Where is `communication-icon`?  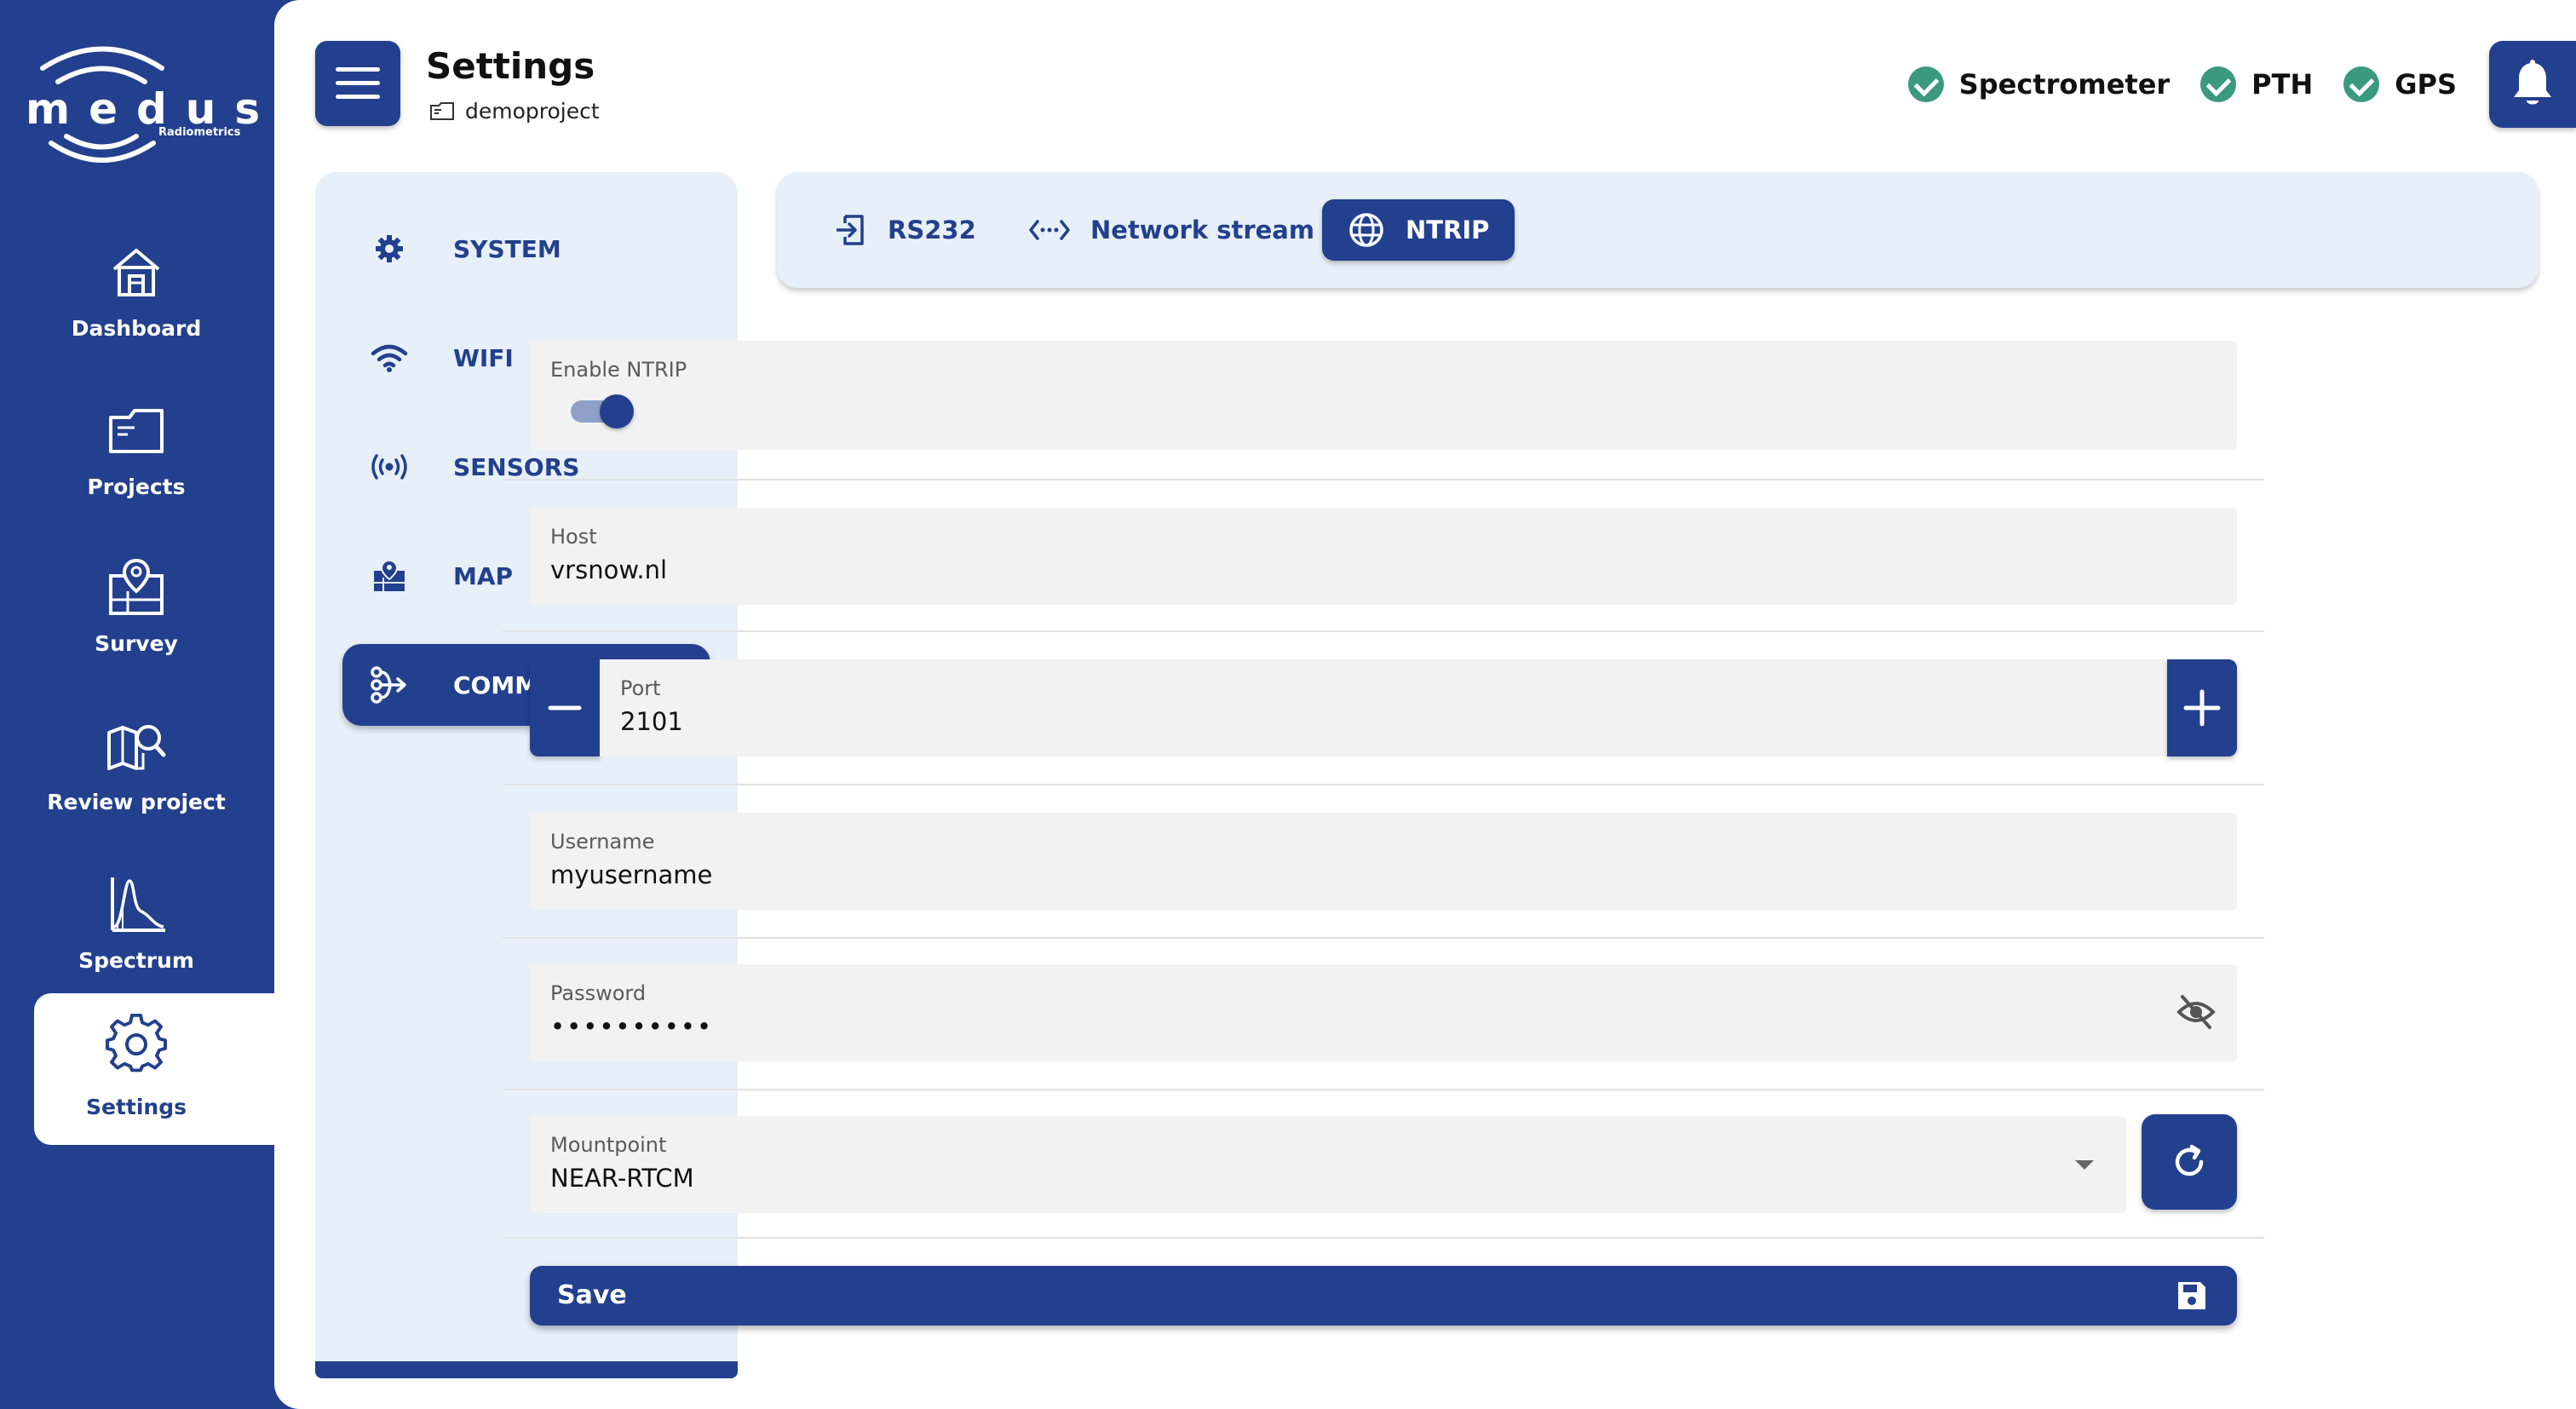
communication-icon is located at coordinates (388, 685).